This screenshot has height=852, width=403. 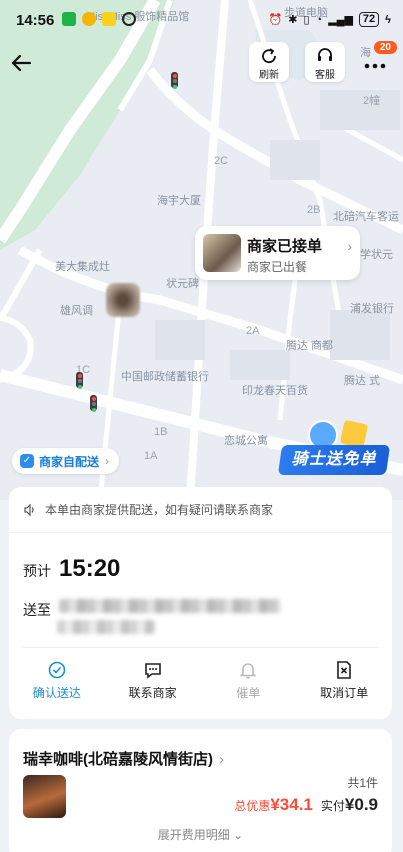 I want to click on cancel-order-label: 取消订单, so click(x=344, y=693).